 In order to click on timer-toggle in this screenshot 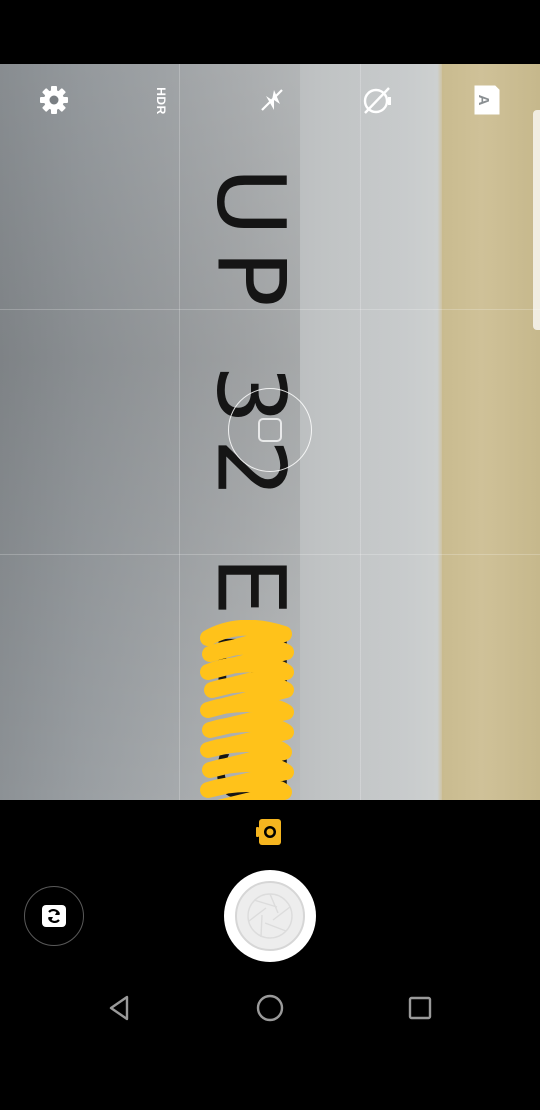, I will do `click(377, 100)`.